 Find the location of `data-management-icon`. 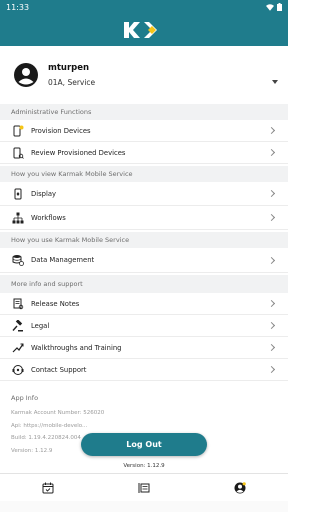

data-management-icon is located at coordinates (18, 260).